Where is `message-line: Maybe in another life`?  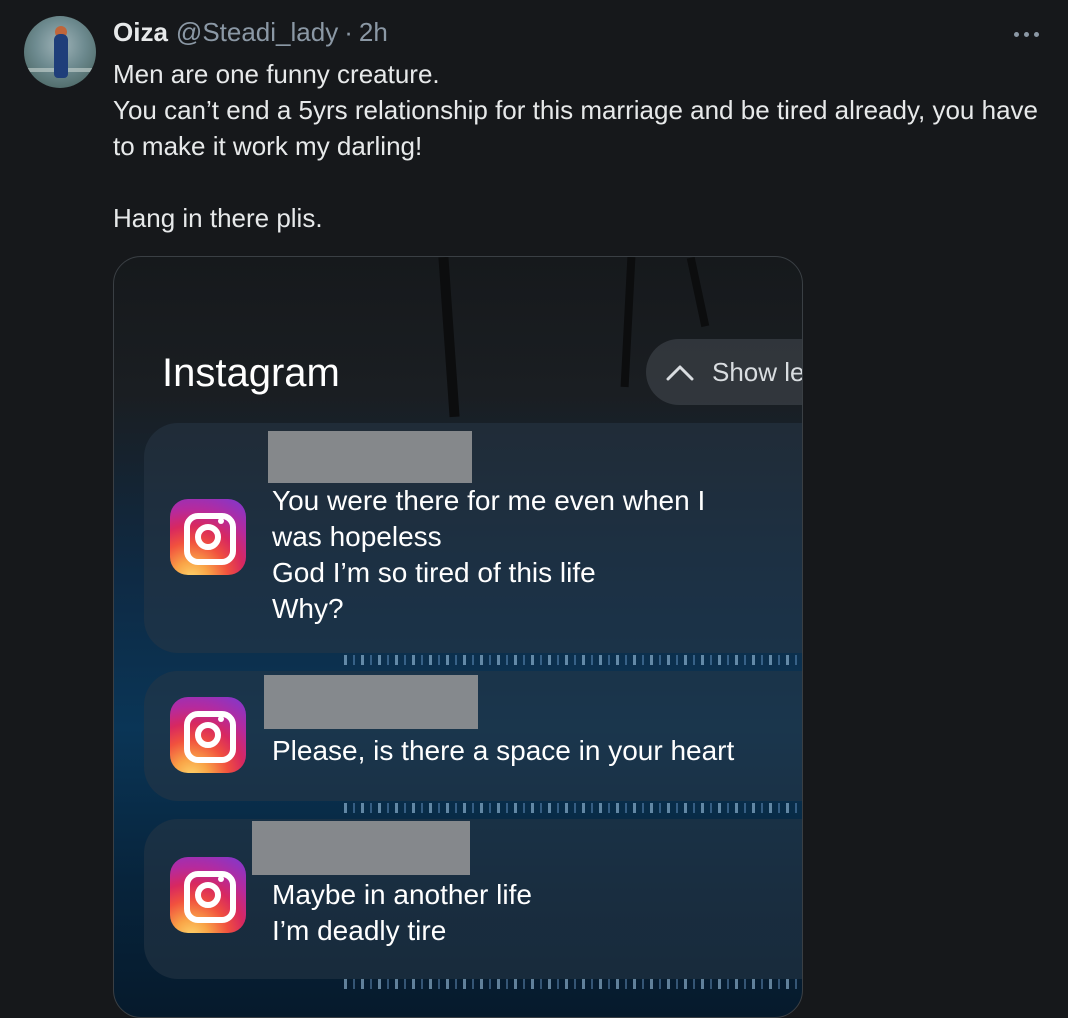
message-line: Maybe in another life is located at coordinates (402, 894).